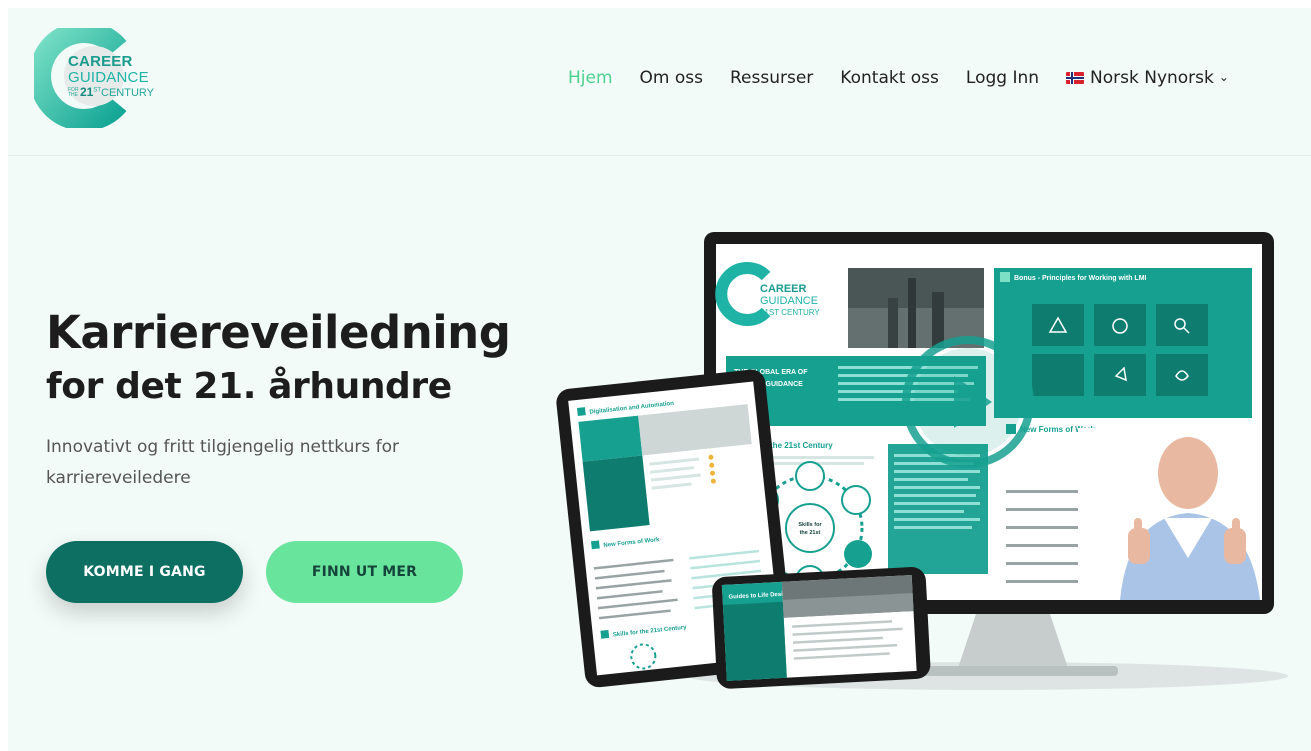  I want to click on learn-more-button: FINN UT MER, so click(364, 572).